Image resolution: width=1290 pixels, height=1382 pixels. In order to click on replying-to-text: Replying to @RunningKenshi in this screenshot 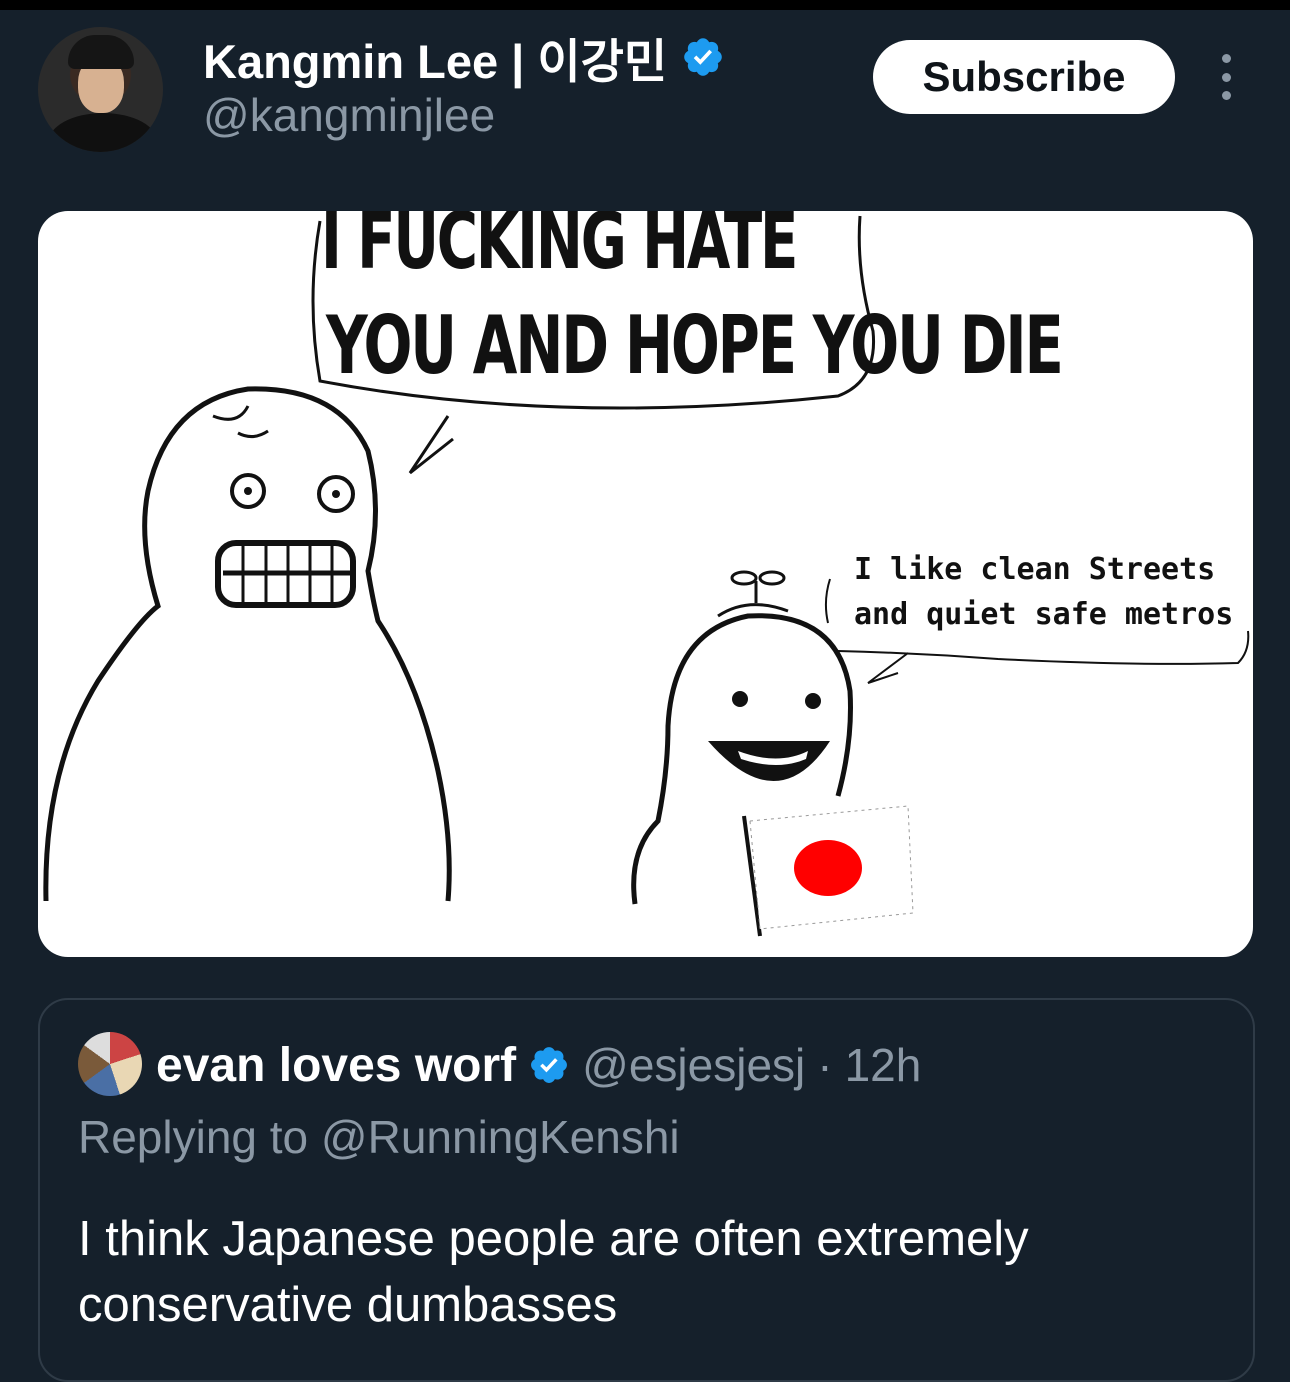, I will do `click(379, 1137)`.